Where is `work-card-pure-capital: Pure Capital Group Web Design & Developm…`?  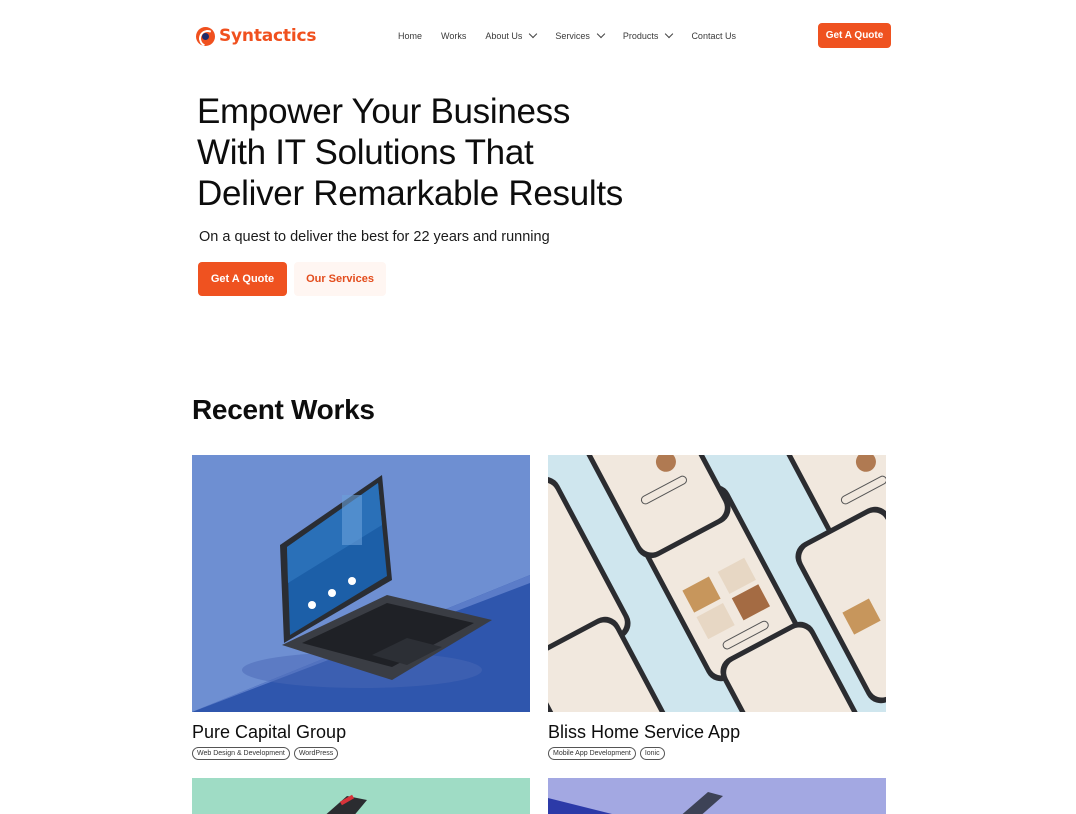
work-card-pure-capital: Pure Capital Group Web Design & Developm… is located at coordinates (361, 607).